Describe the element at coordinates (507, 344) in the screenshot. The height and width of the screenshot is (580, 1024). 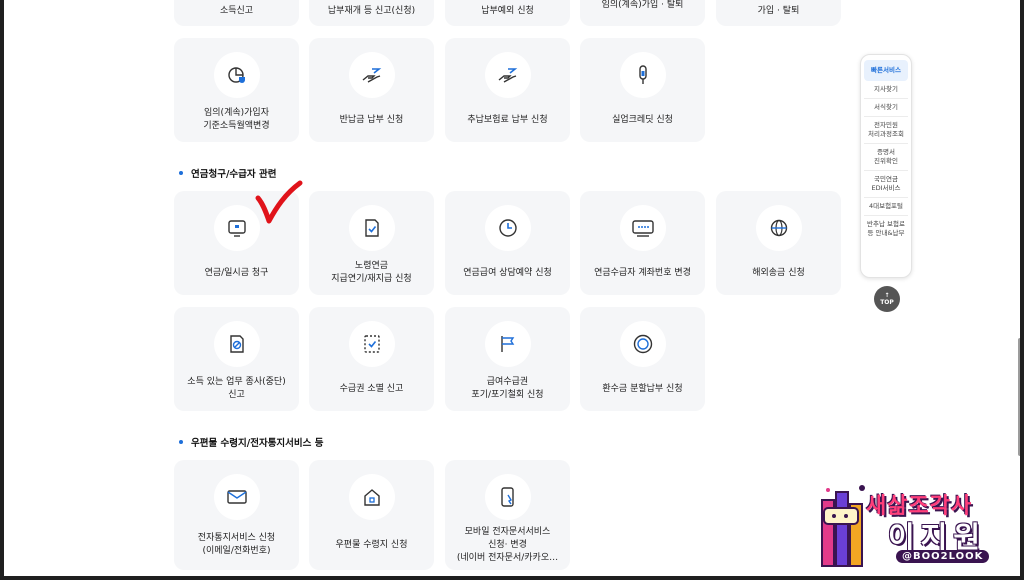
I see `flag-icon` at that location.